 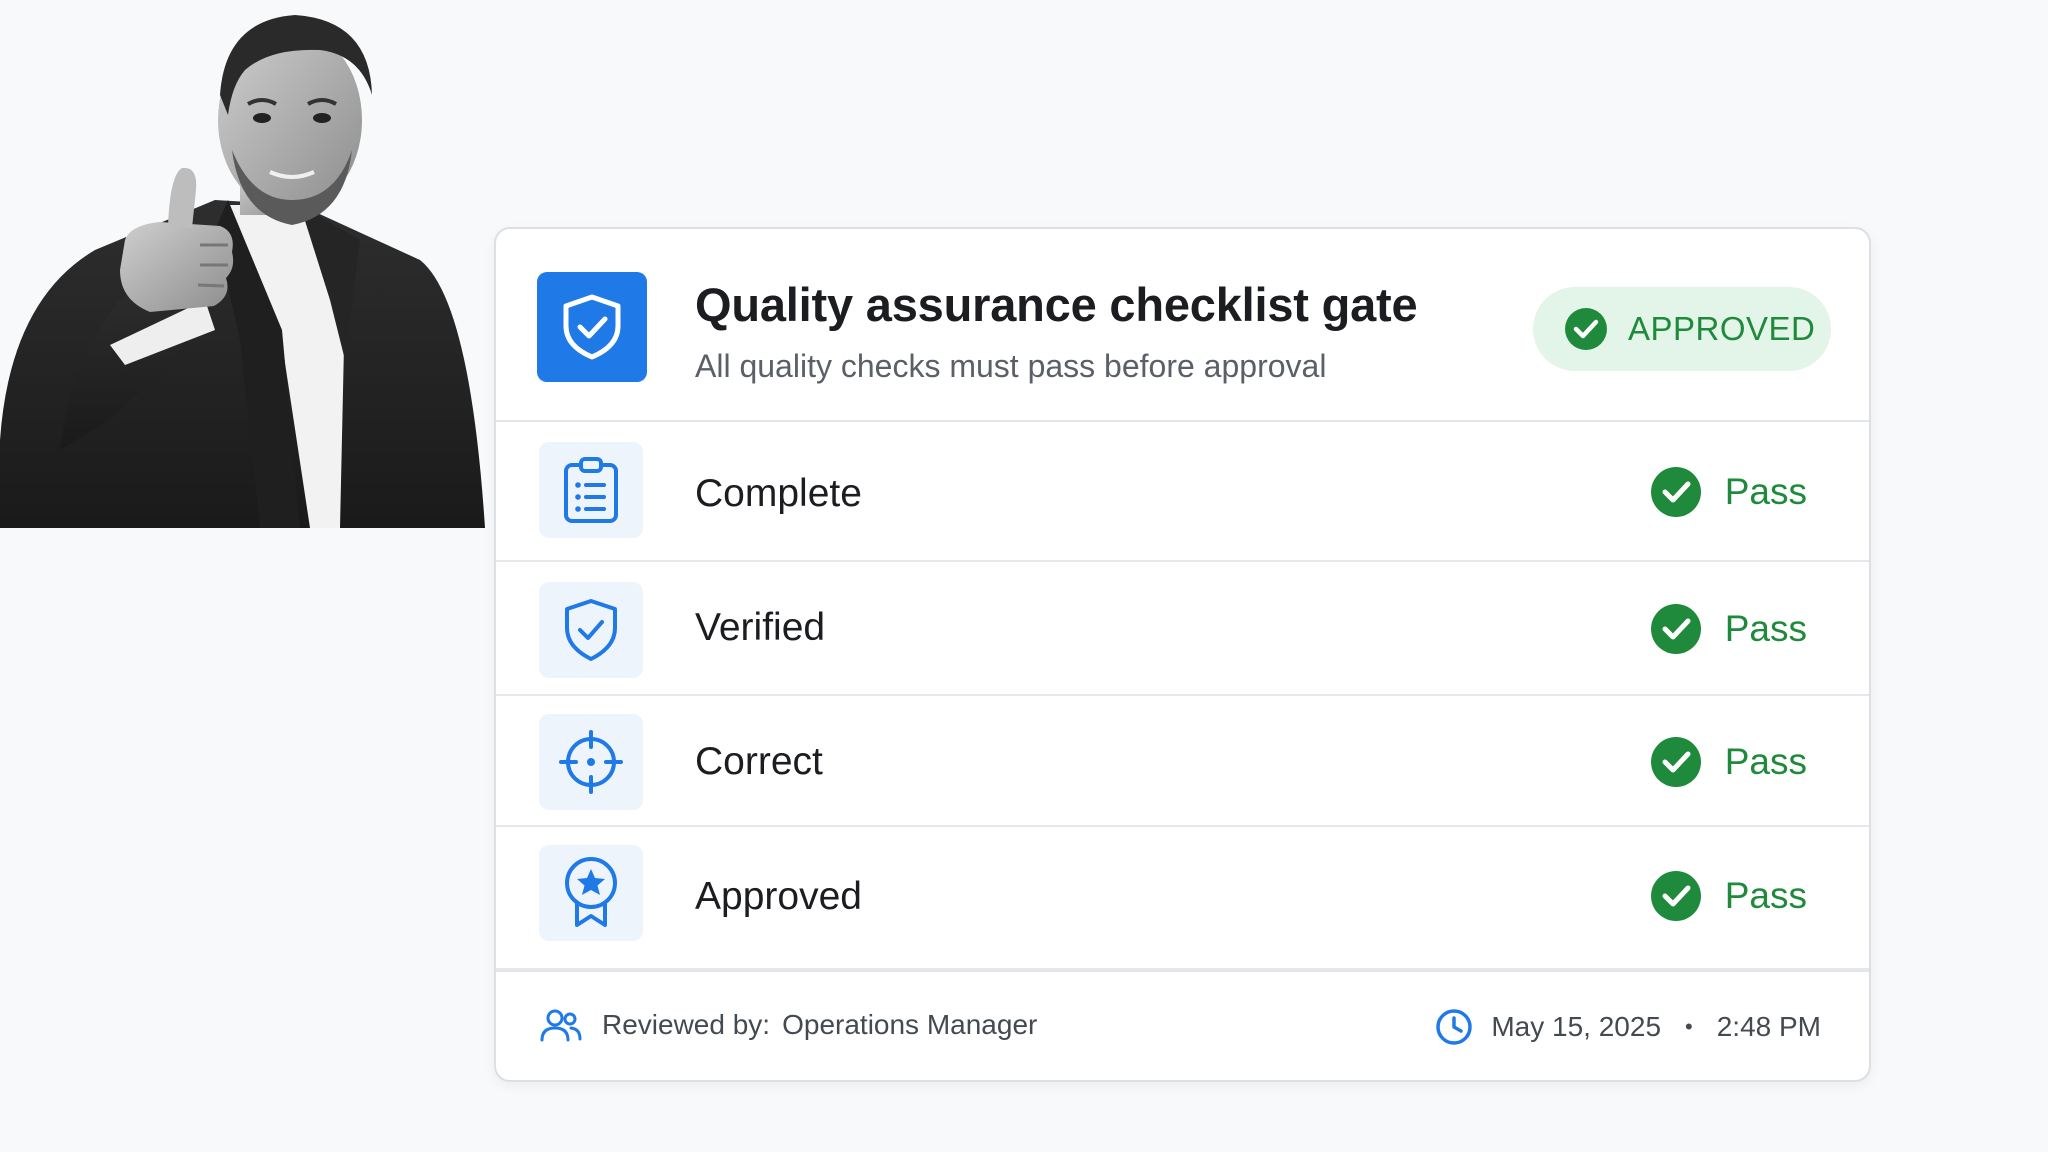 I want to click on status-badge: APPROVED, so click(x=1682, y=329).